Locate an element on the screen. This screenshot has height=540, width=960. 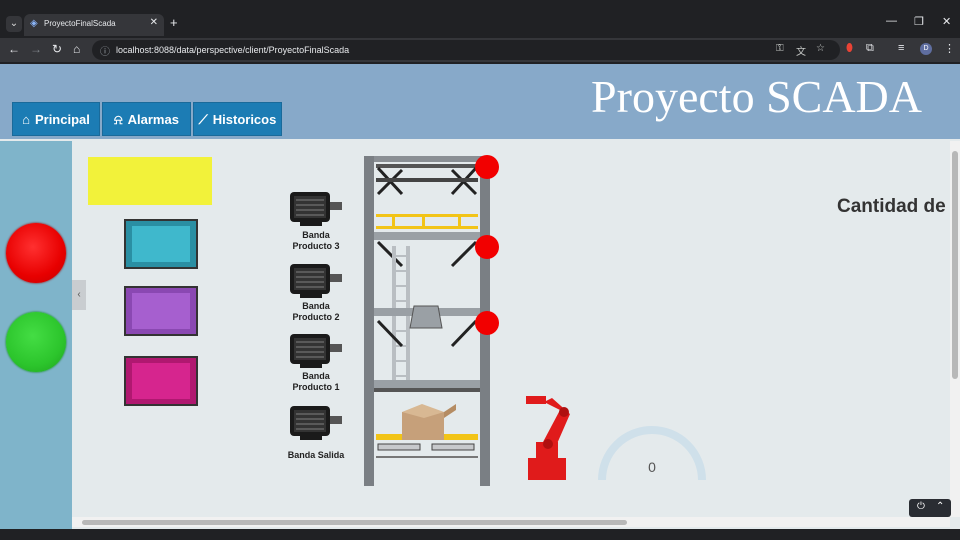
reload-icon: ↻ is located at coordinates (57, 49).